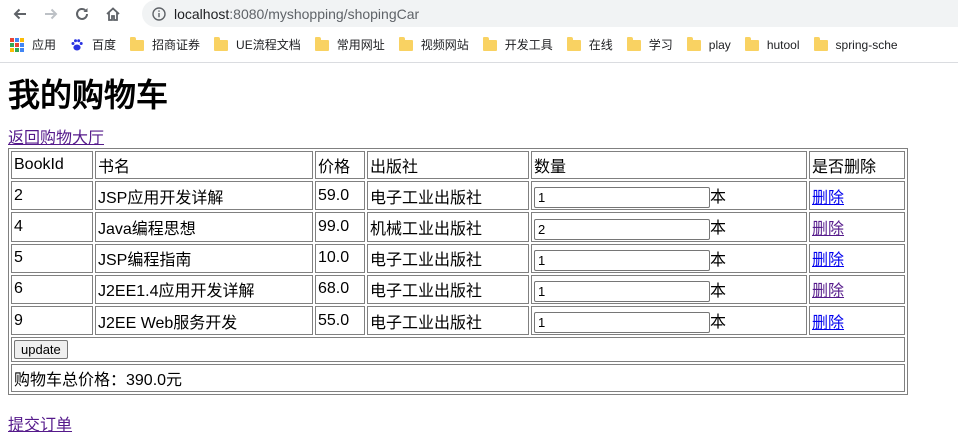  I want to click on bookmark-folder: 常用网址, so click(352, 45).